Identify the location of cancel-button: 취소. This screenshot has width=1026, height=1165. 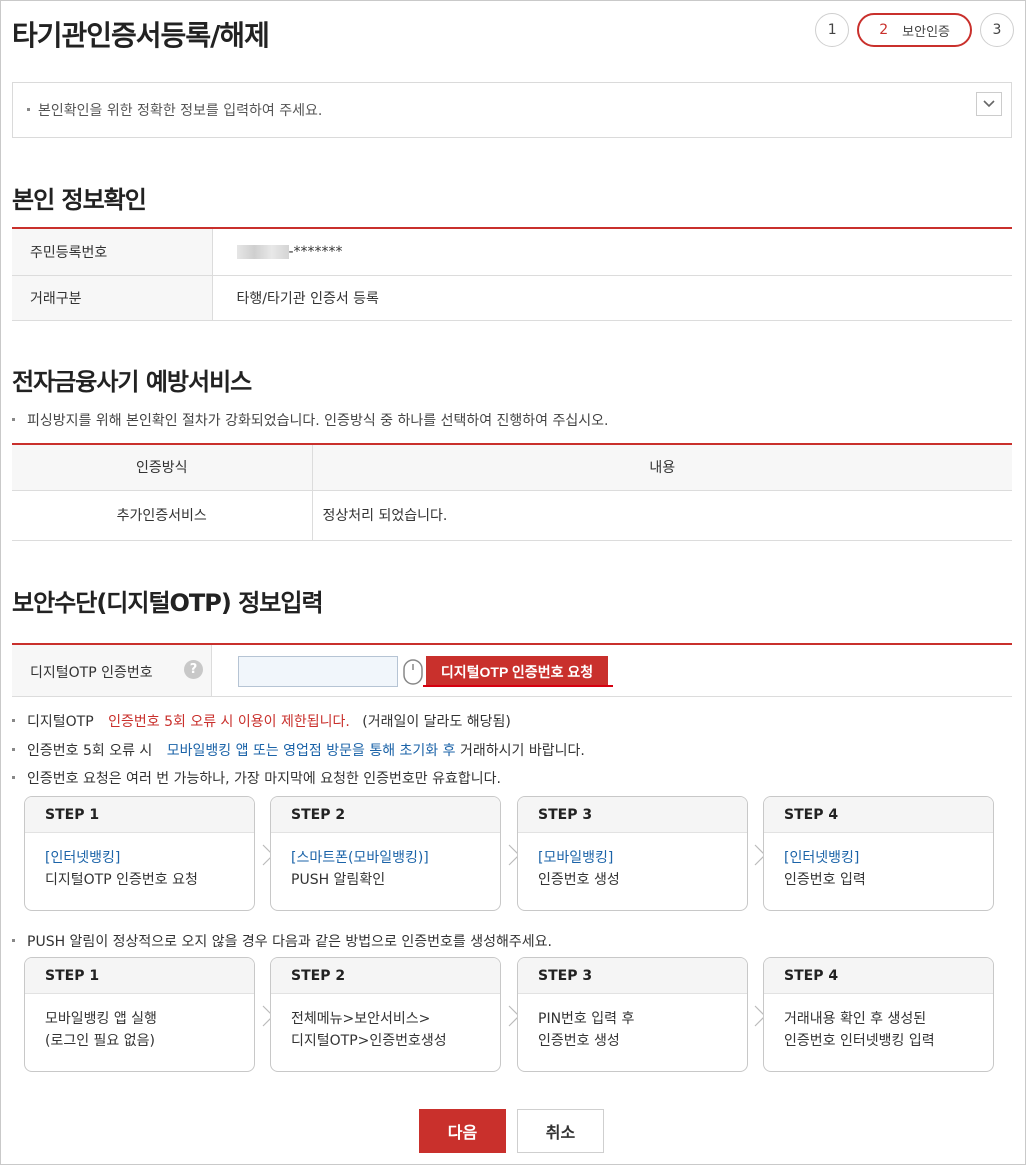
(560, 1131).